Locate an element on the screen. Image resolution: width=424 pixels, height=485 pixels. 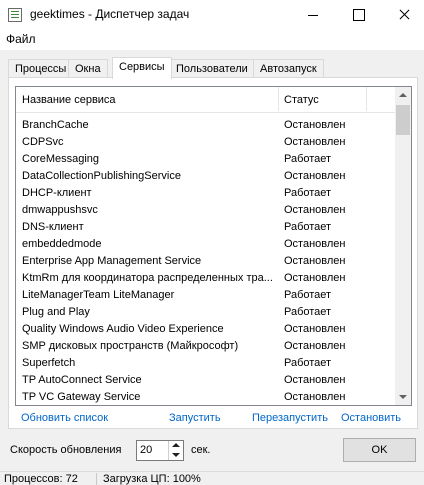
maximize-button is located at coordinates (358, 15).